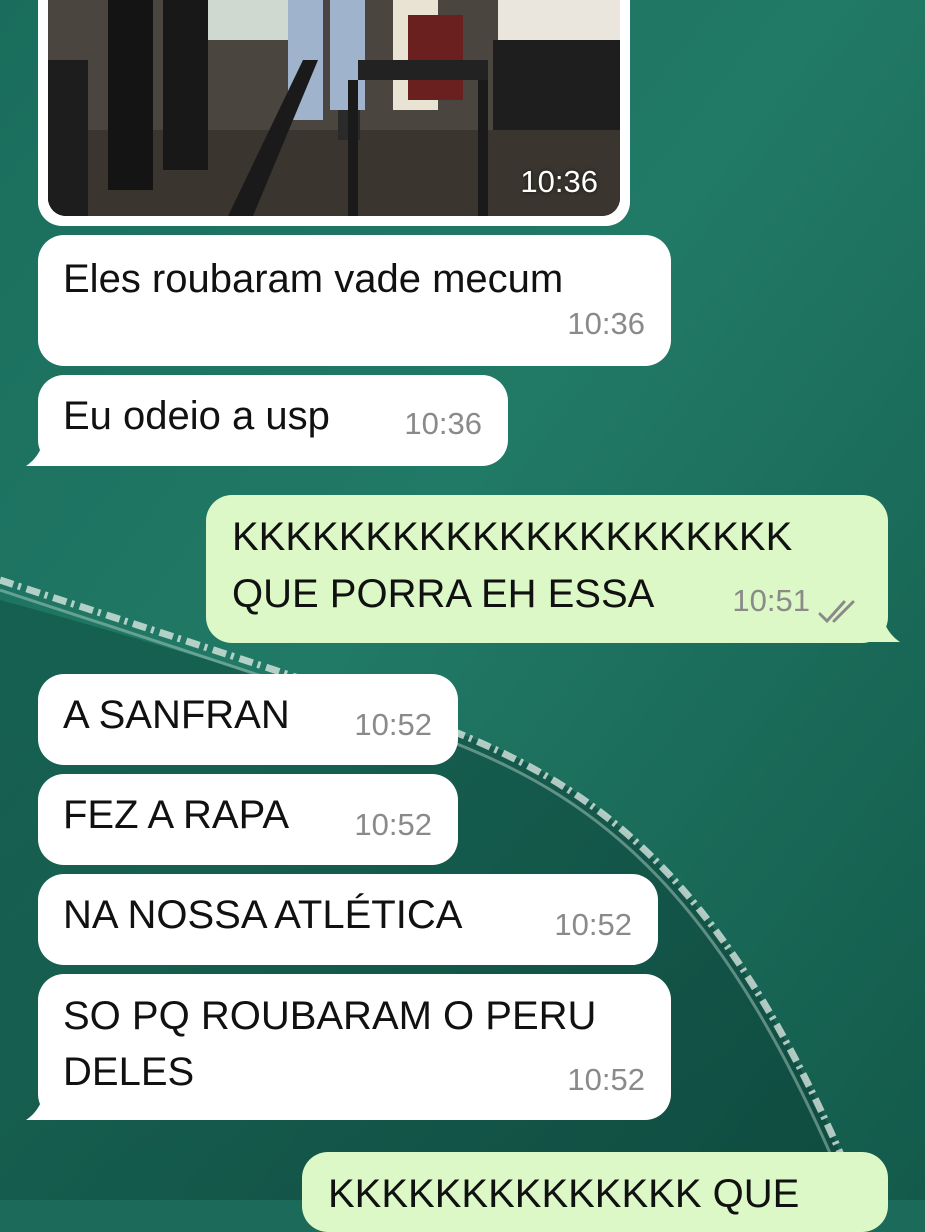 This screenshot has height=1232, width=925. I want to click on message-text: NA NOSSA ATLÉTICA, so click(263, 915).